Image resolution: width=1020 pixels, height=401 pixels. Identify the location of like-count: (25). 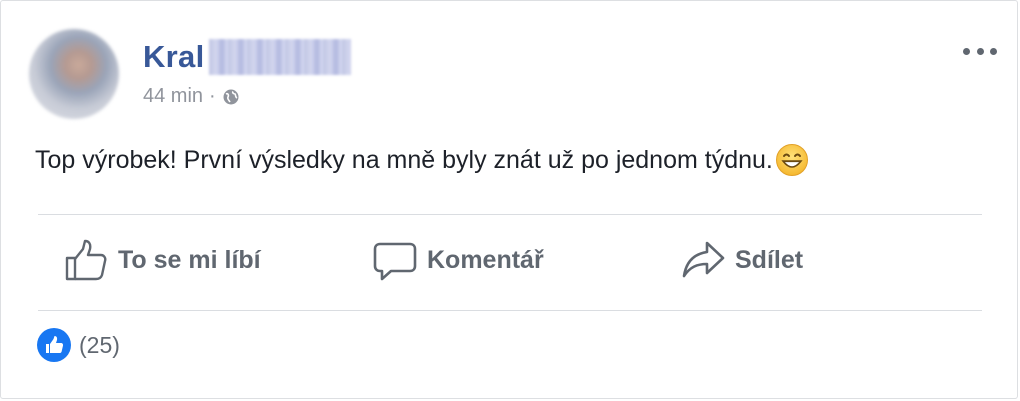
(99, 344).